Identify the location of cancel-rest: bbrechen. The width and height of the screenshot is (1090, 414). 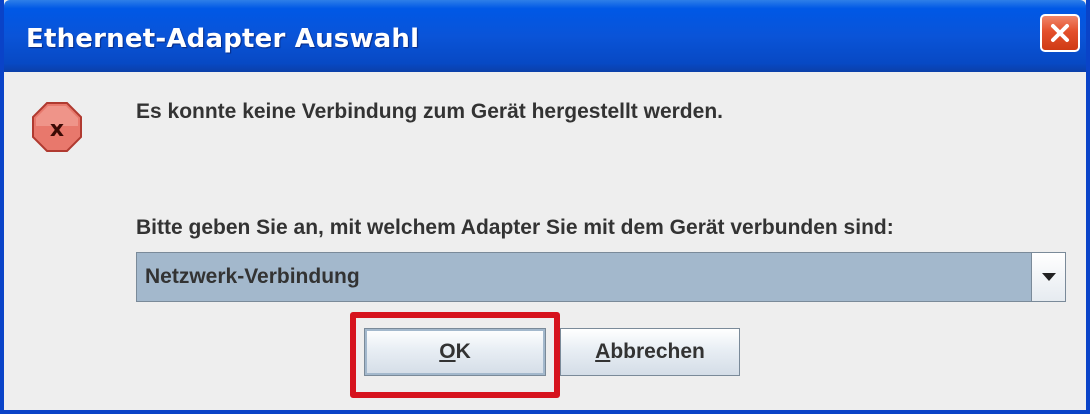
(657, 351).